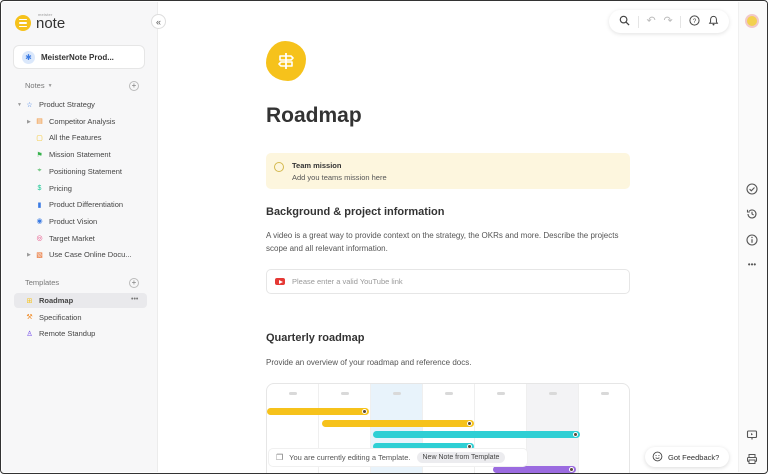 The image size is (768, 474). What do you see at coordinates (752, 435) in the screenshot?
I see `presentation-icon` at bounding box center [752, 435].